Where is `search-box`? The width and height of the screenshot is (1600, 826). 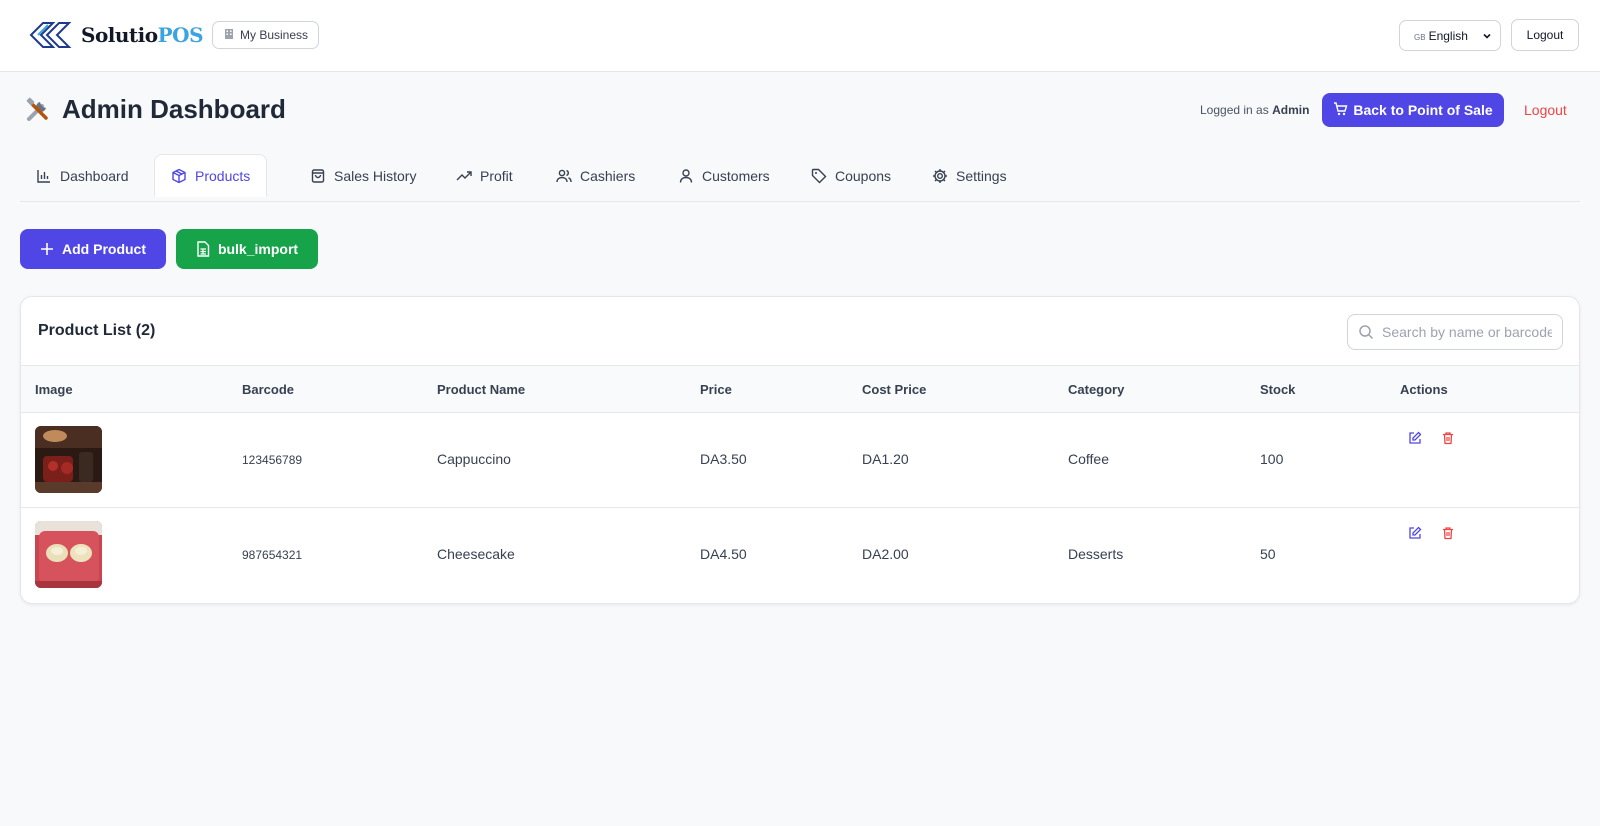
search-box is located at coordinates (1455, 332).